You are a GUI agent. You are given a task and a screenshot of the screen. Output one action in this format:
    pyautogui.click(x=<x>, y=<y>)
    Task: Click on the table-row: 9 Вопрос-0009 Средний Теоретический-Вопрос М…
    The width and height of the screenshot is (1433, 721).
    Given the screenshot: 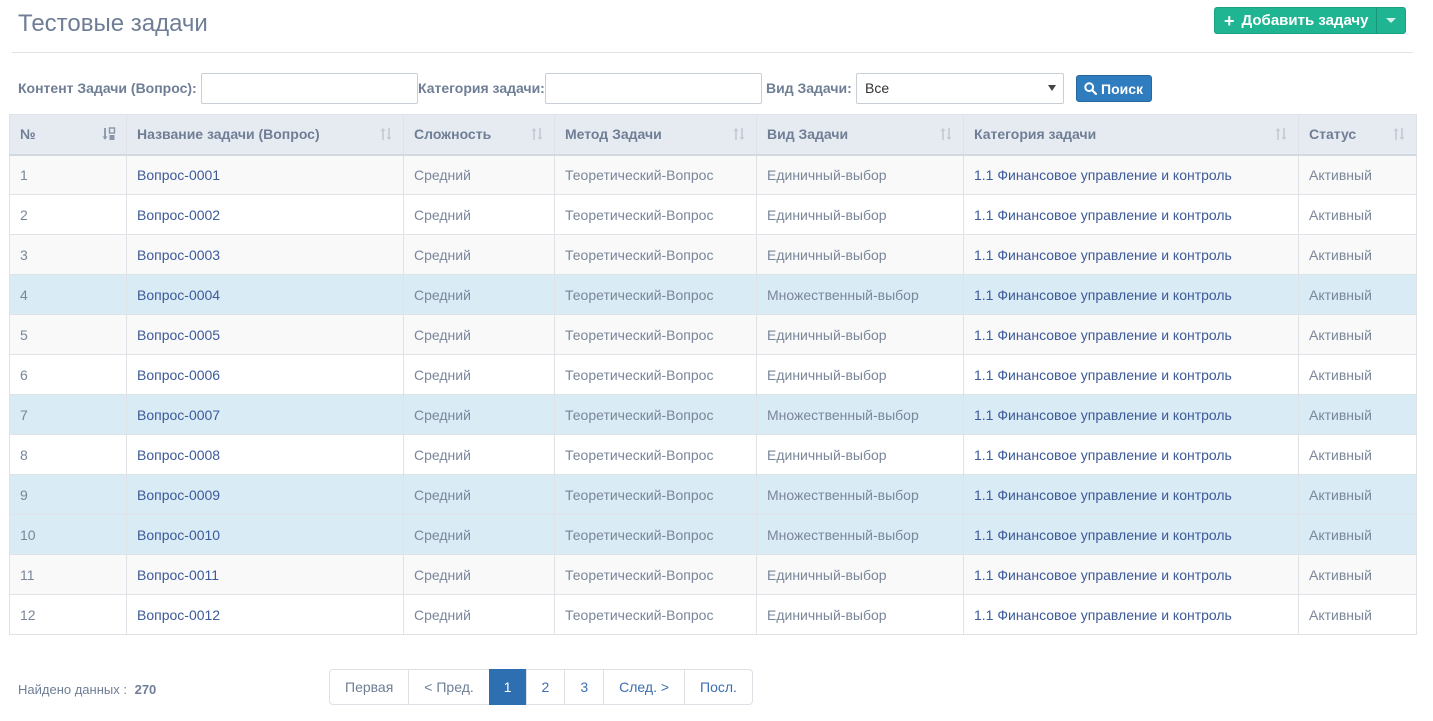 What is the action you would take?
    pyautogui.click(x=713, y=494)
    